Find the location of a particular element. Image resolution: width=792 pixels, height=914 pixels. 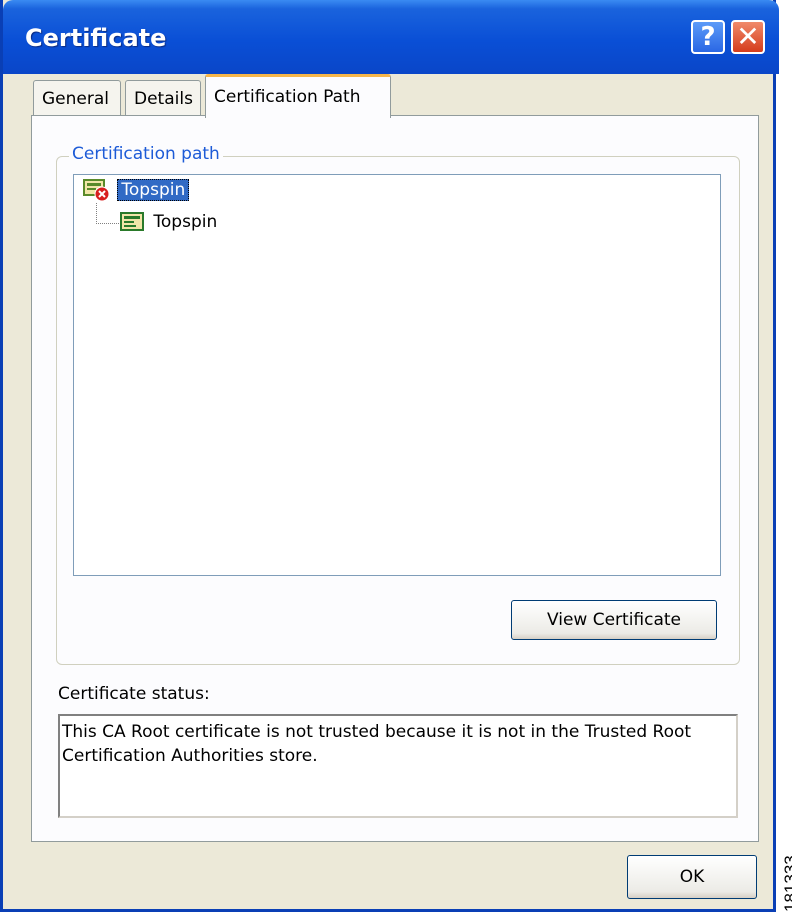

close-icon: ✕ is located at coordinates (748, 36).